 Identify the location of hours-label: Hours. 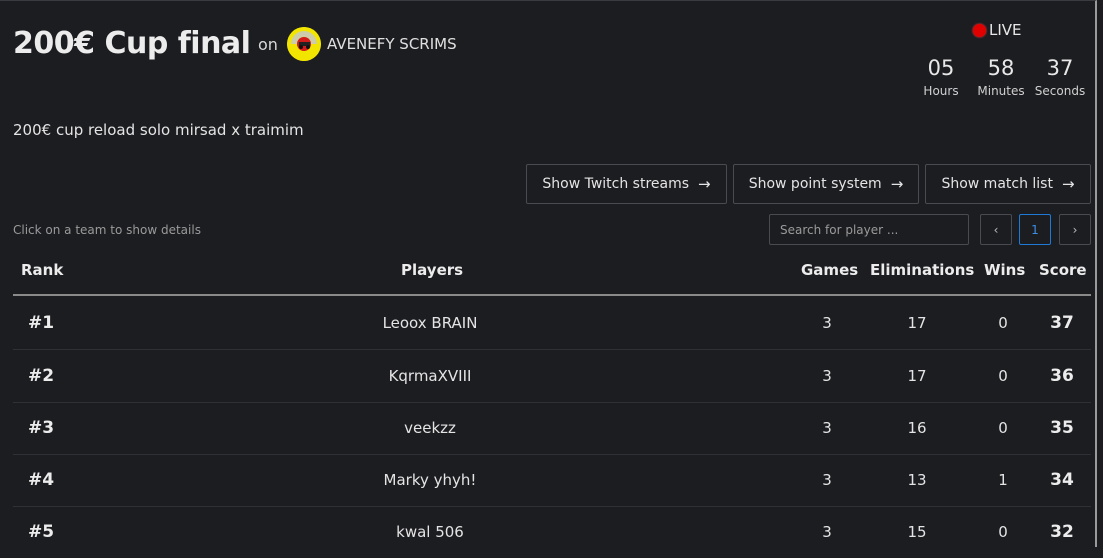
(941, 91).